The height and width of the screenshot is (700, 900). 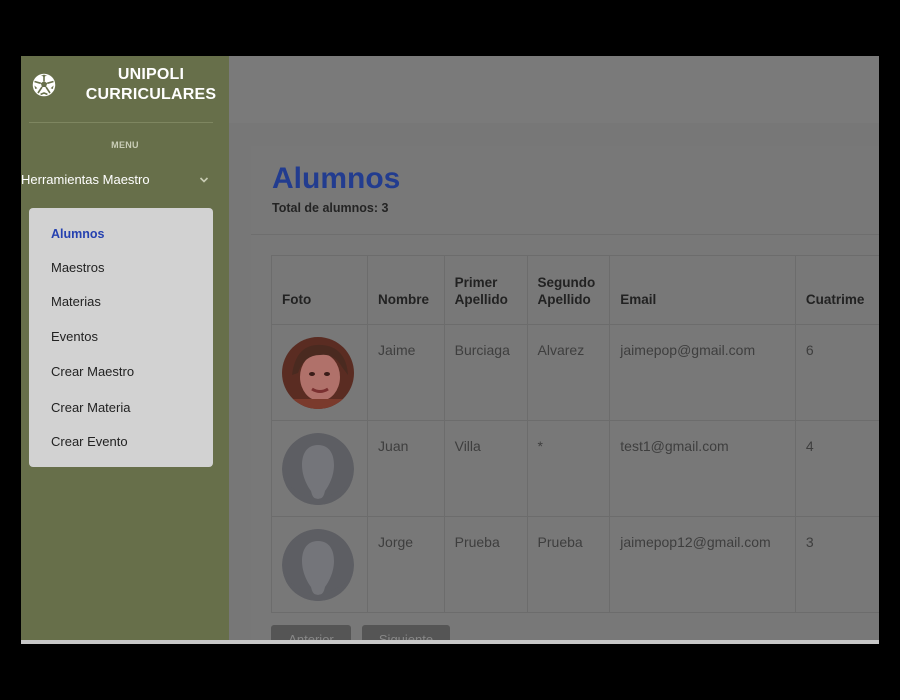 I want to click on brand-name: UNIPOLI CURRICULARES, so click(x=151, y=85).